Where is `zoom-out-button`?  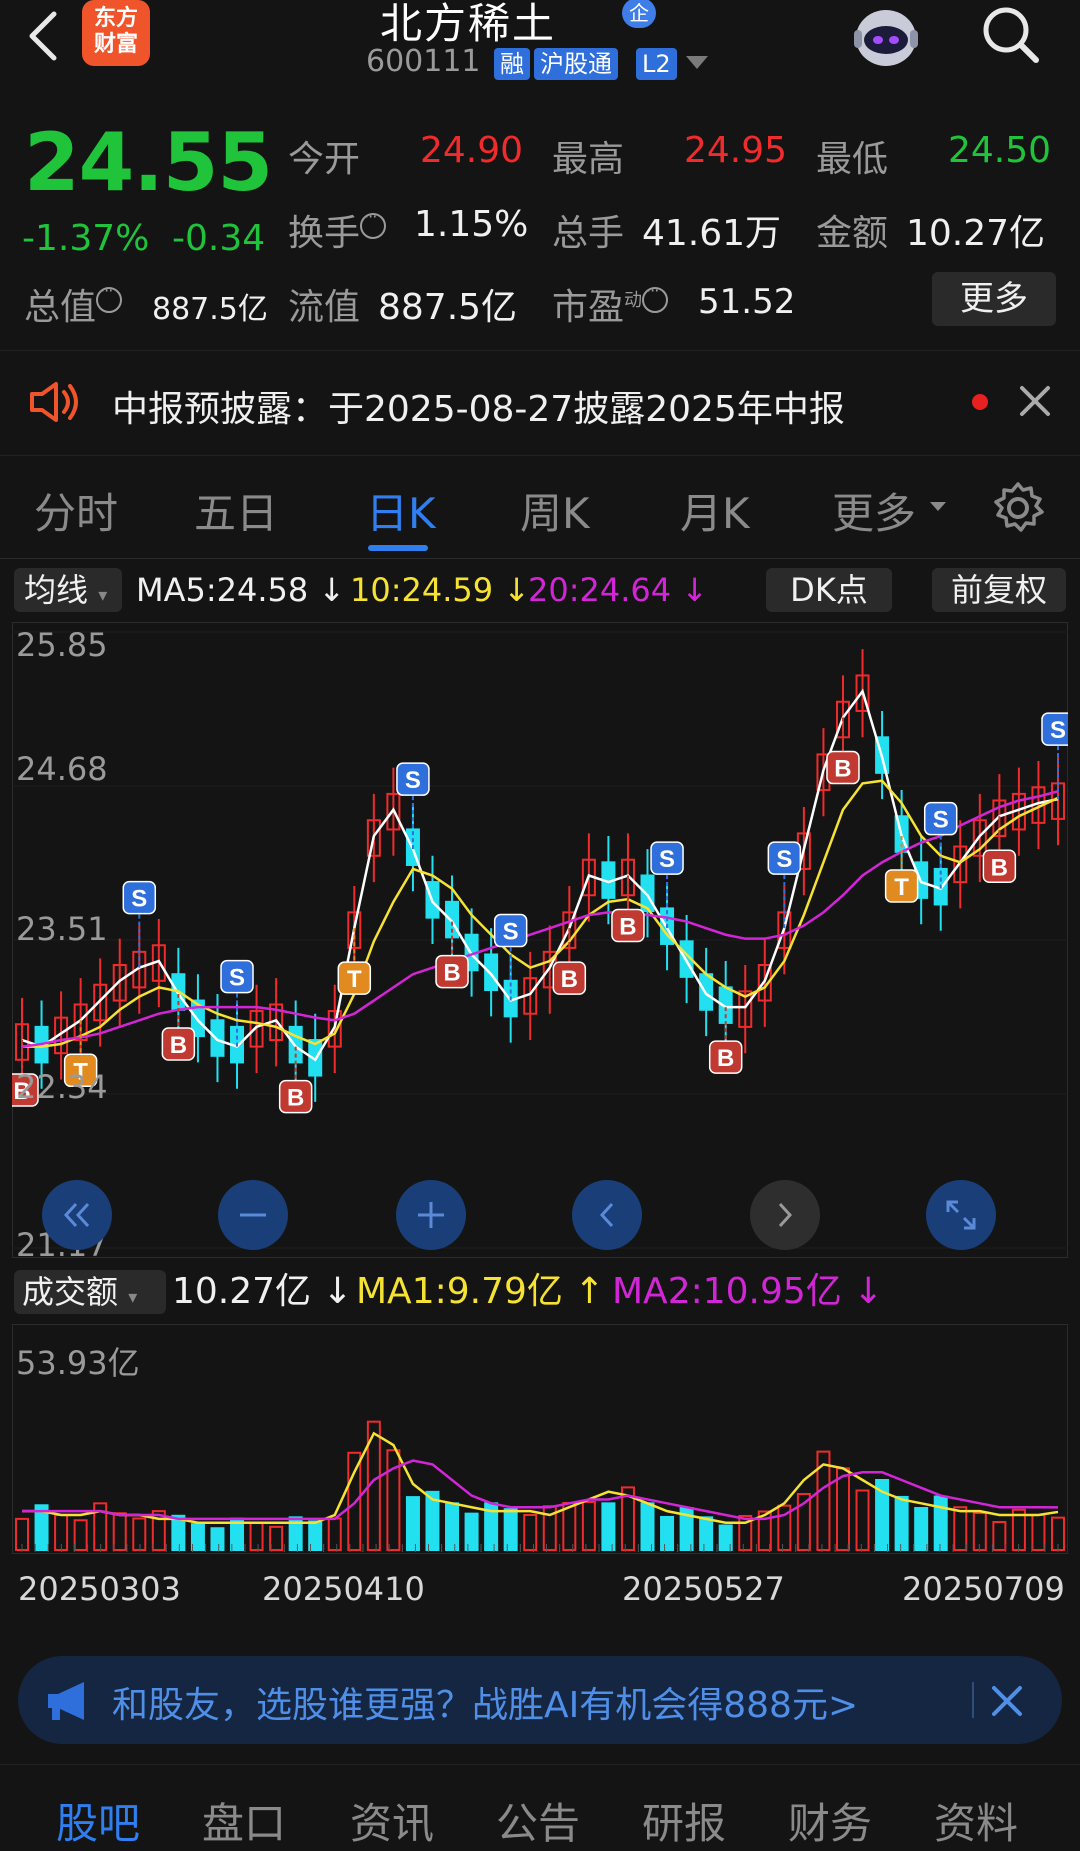 zoom-out-button is located at coordinates (253, 1215).